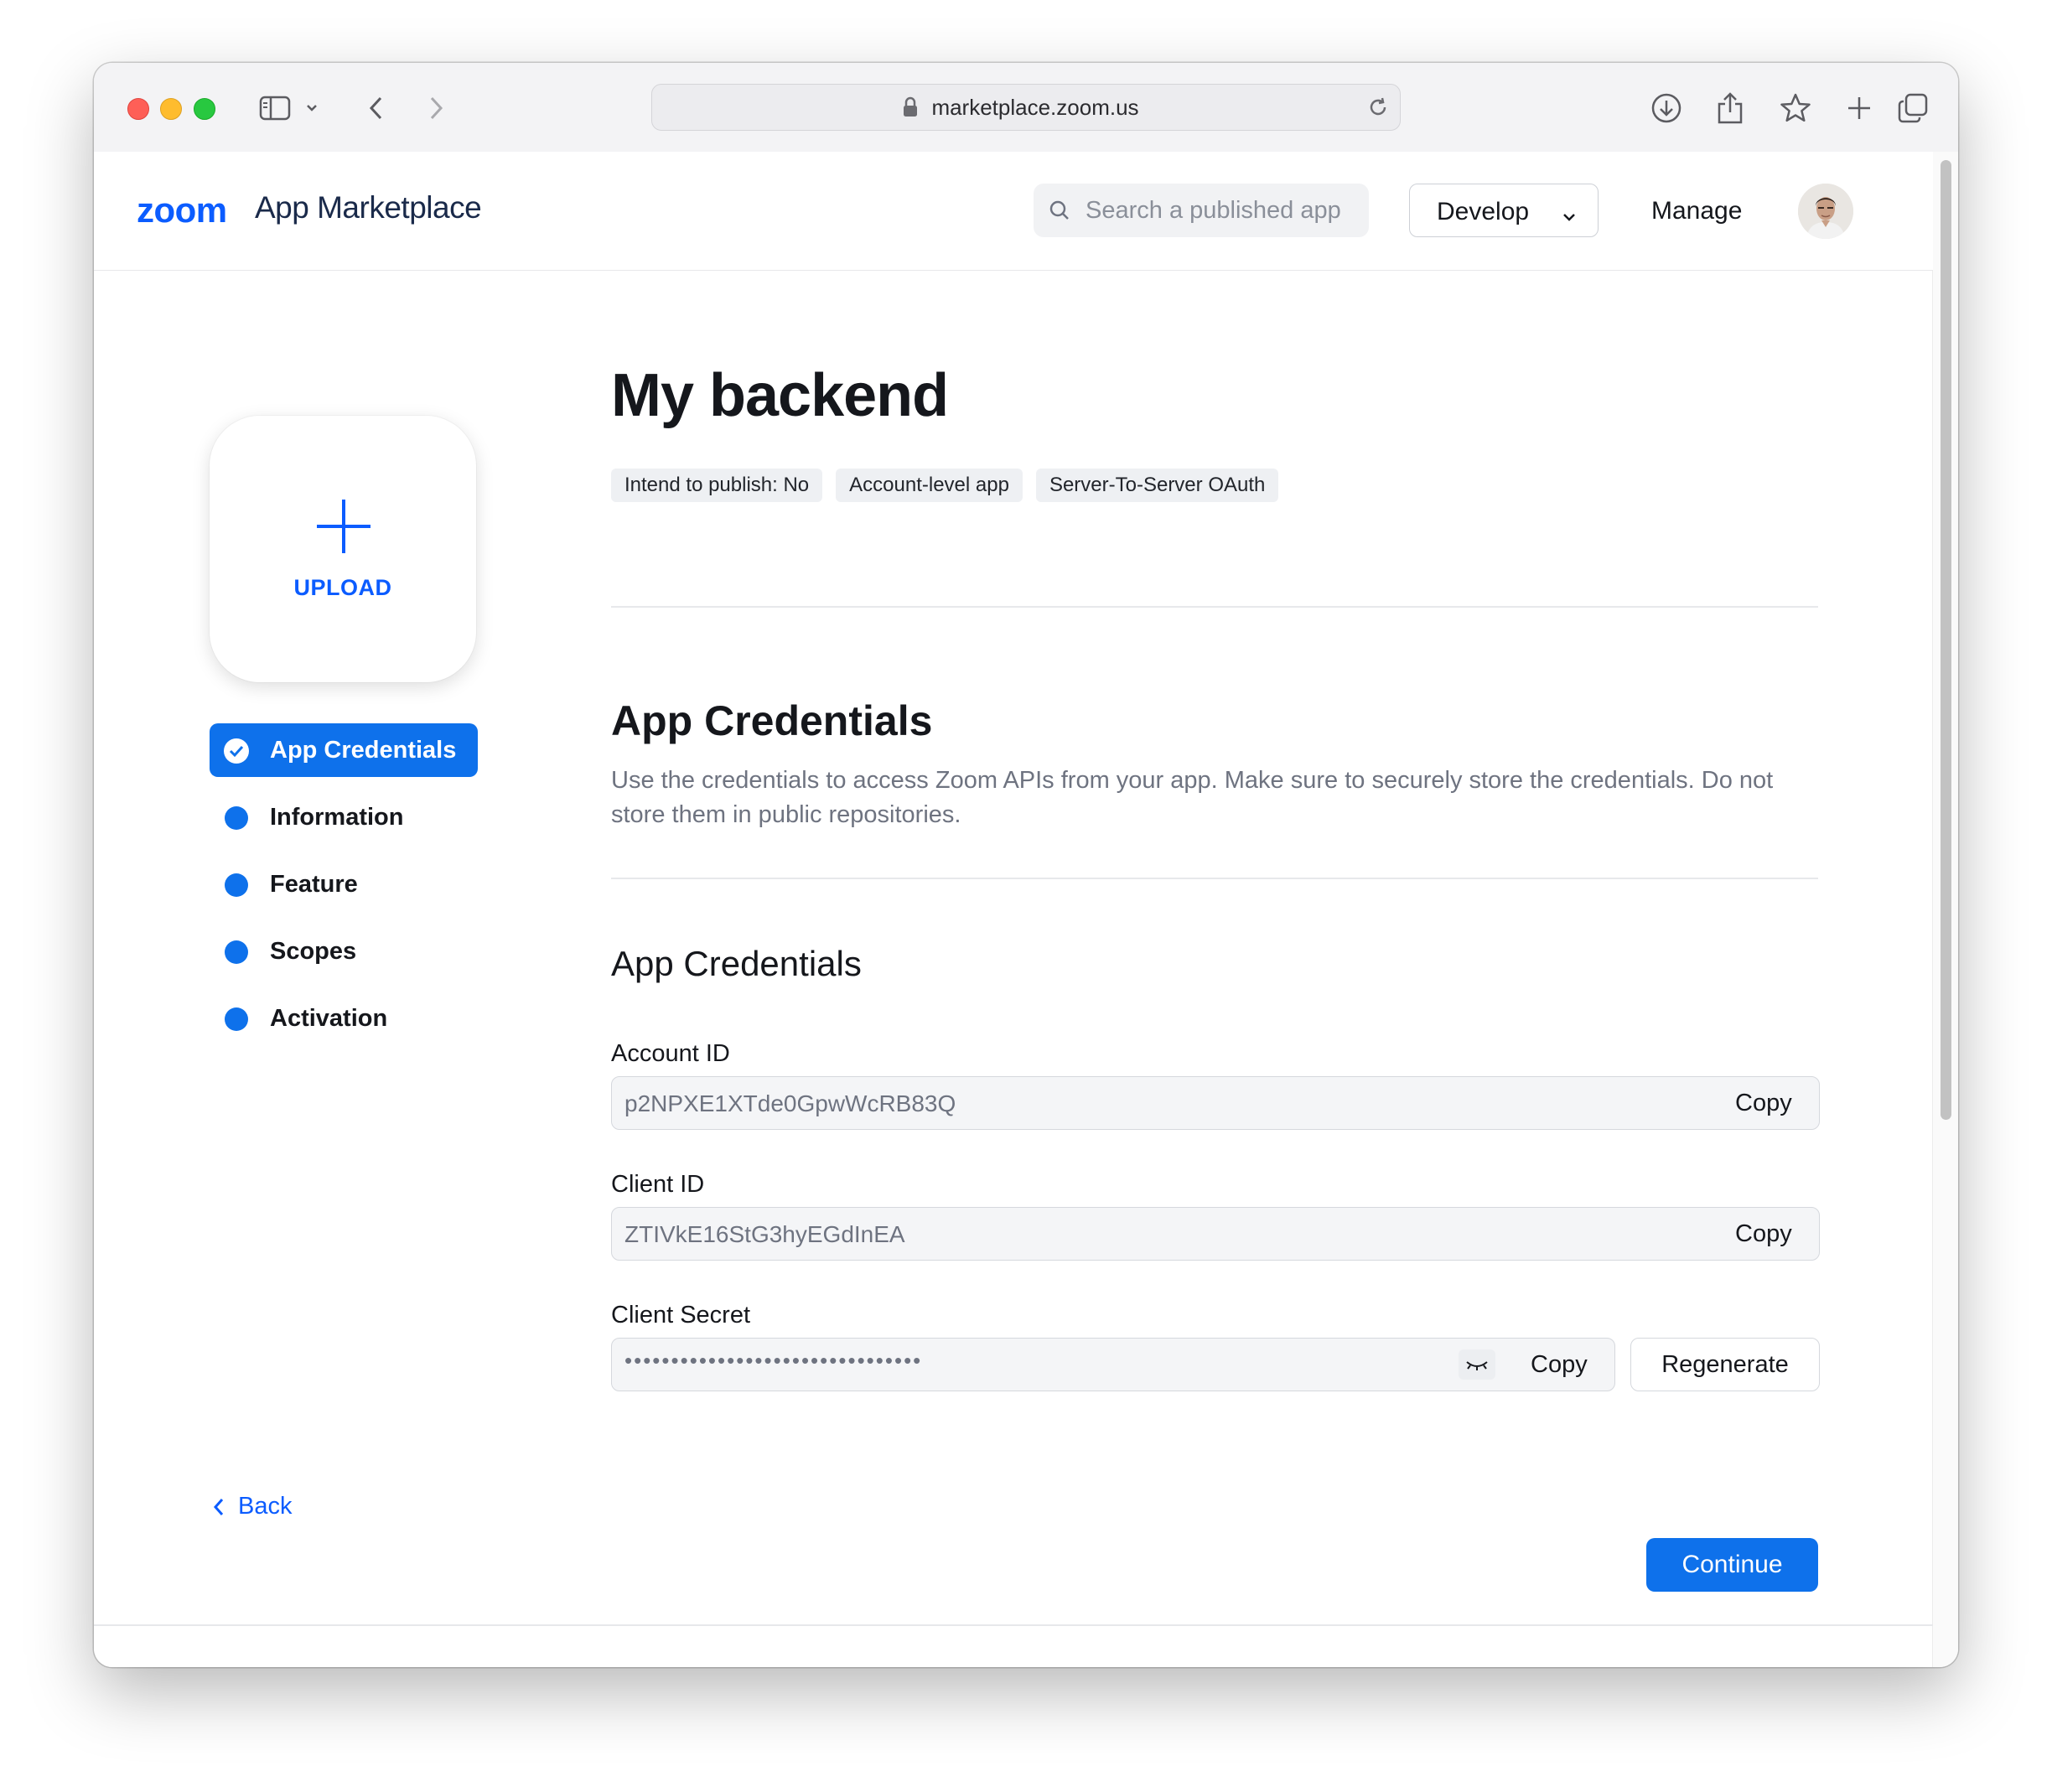 The image size is (2052, 1792). Describe the element at coordinates (314, 884) in the screenshot. I see `sidebar-item-label: Feature` at that location.